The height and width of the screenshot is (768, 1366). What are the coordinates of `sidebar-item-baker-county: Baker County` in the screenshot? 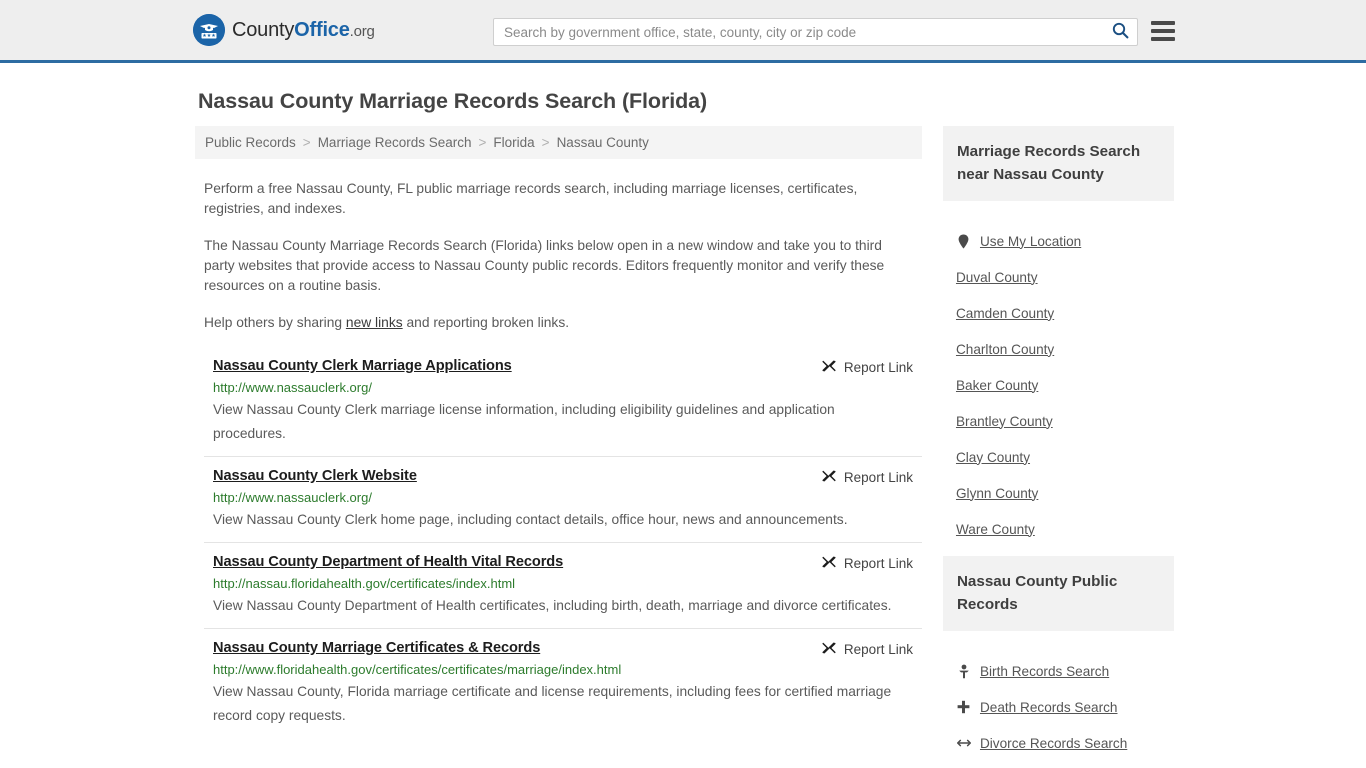 It's located at (1058, 385).